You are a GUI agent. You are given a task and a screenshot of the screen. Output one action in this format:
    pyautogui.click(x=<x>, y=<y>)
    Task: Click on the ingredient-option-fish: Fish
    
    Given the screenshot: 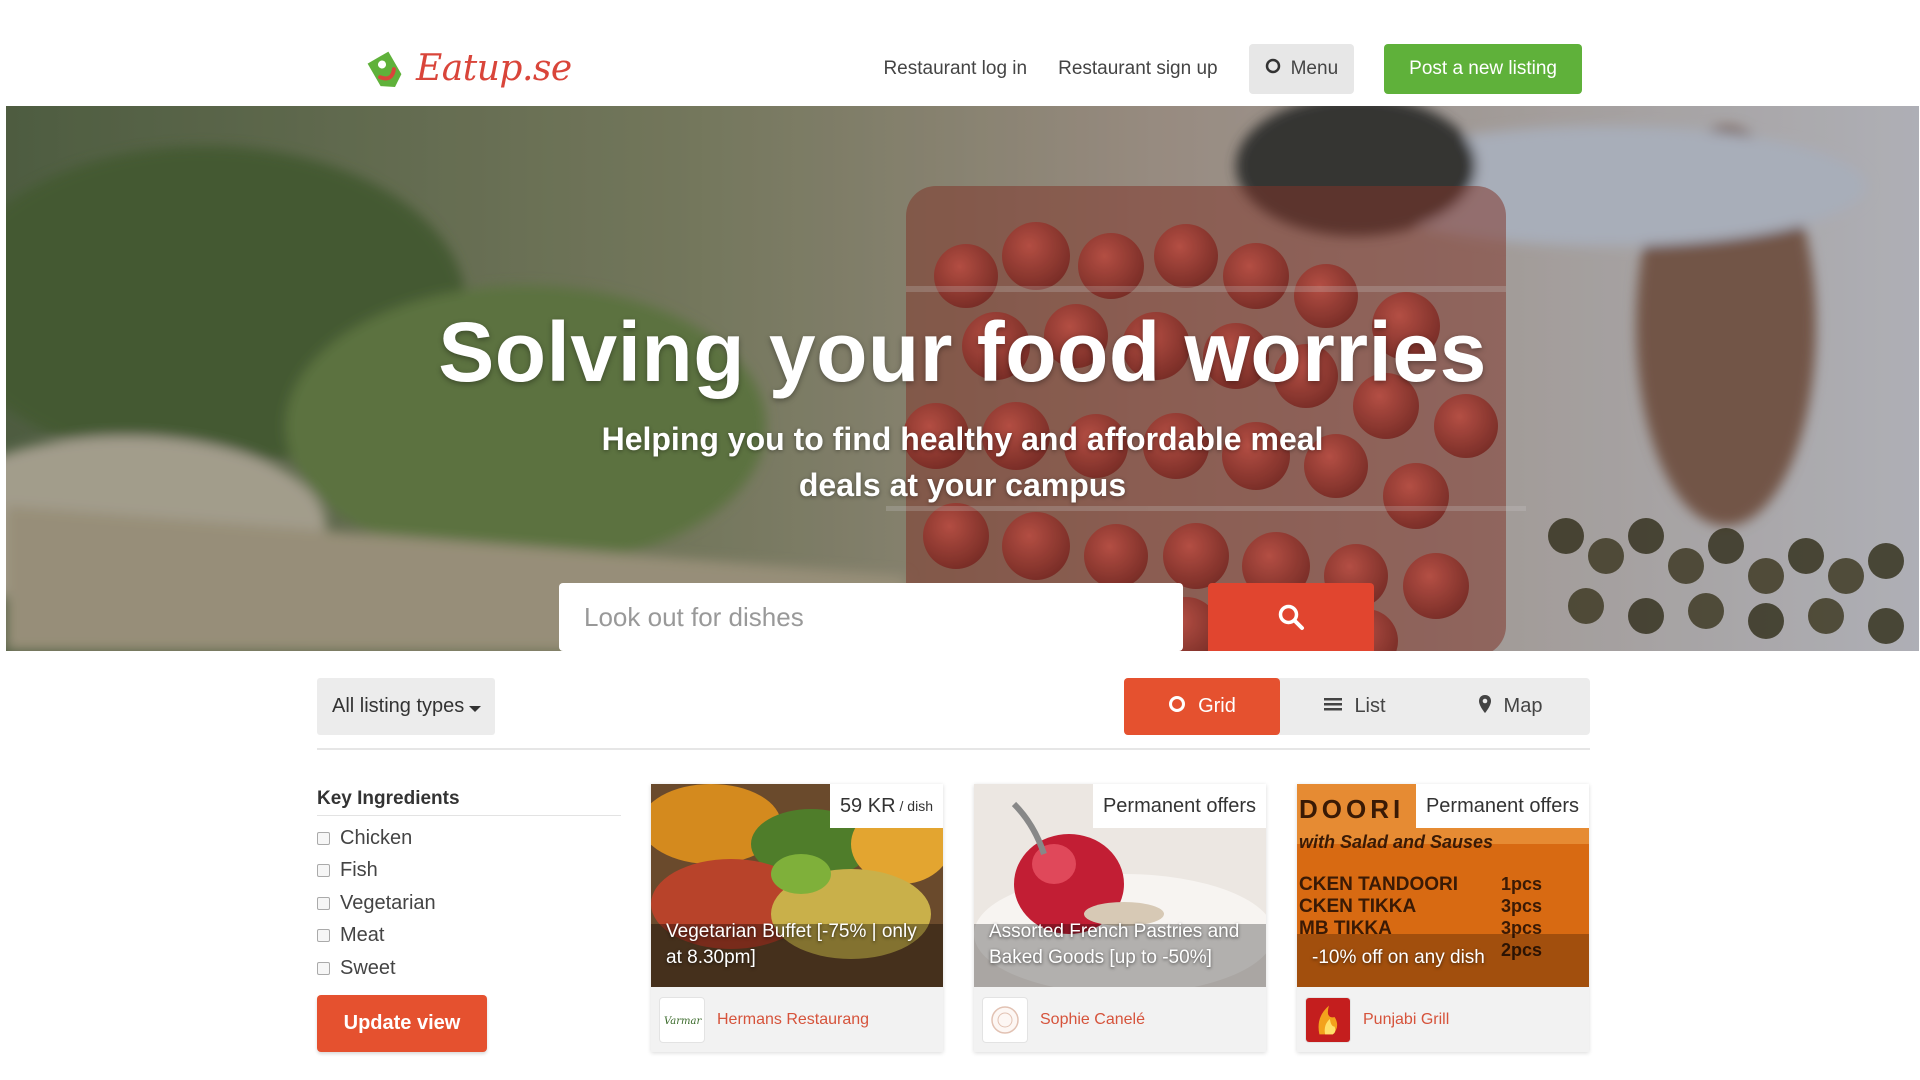 What is the action you would take?
    pyautogui.click(x=376, y=871)
    